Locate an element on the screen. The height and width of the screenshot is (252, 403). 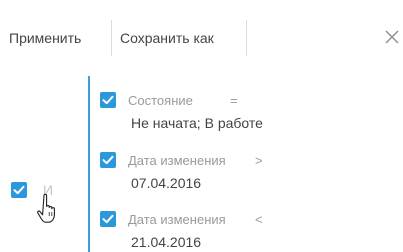
condition-column-label: Состояние = is located at coordinates (183, 100).